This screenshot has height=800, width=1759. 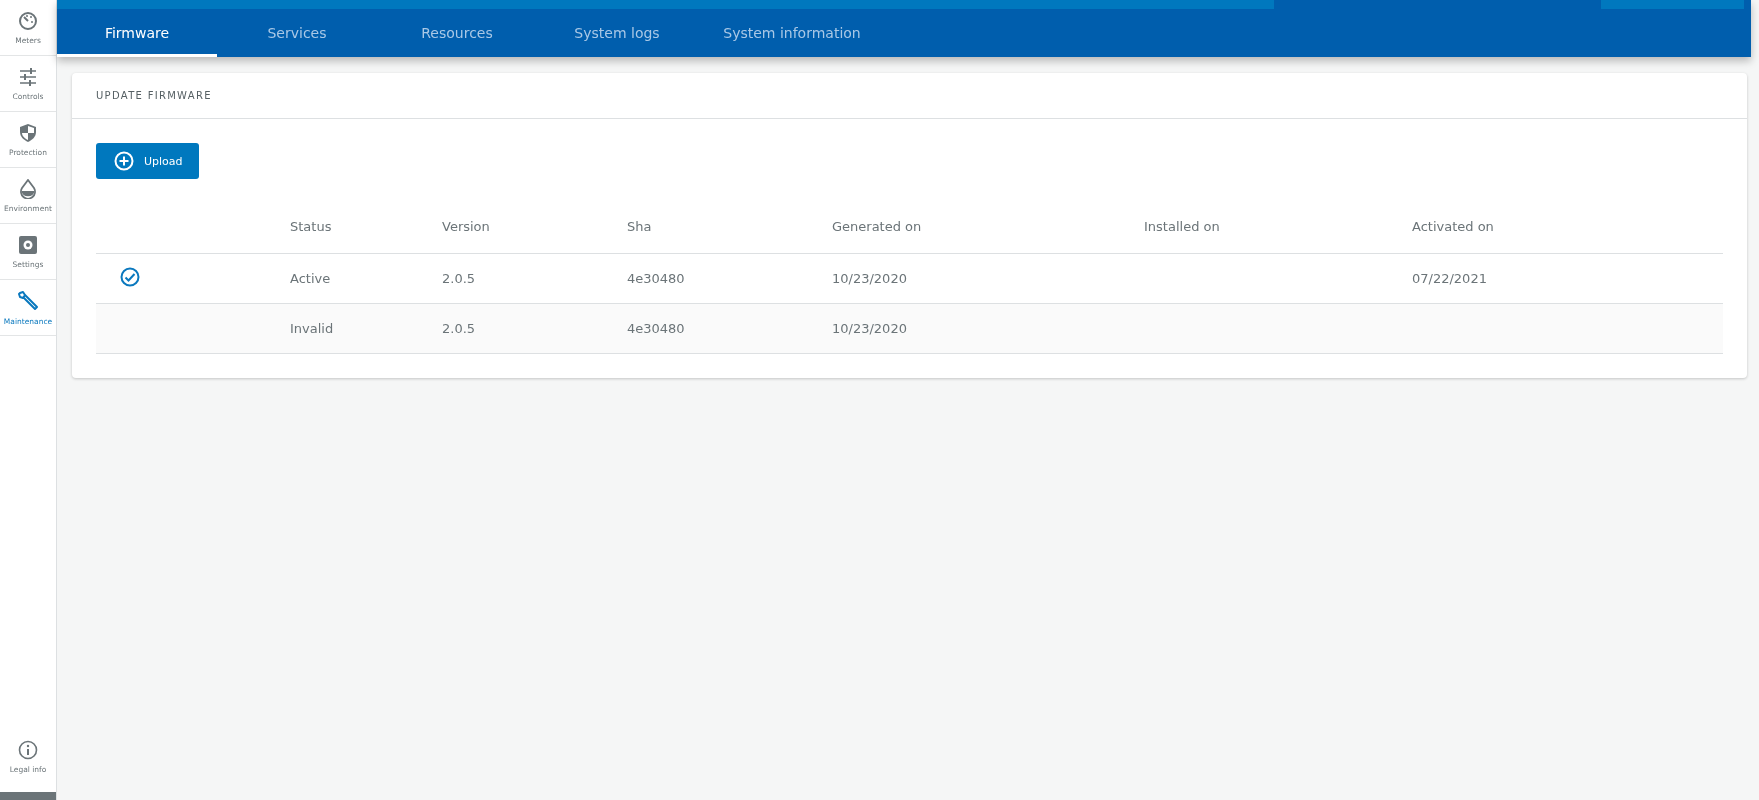 I want to click on column-header: Activated on, so click(x=1453, y=226).